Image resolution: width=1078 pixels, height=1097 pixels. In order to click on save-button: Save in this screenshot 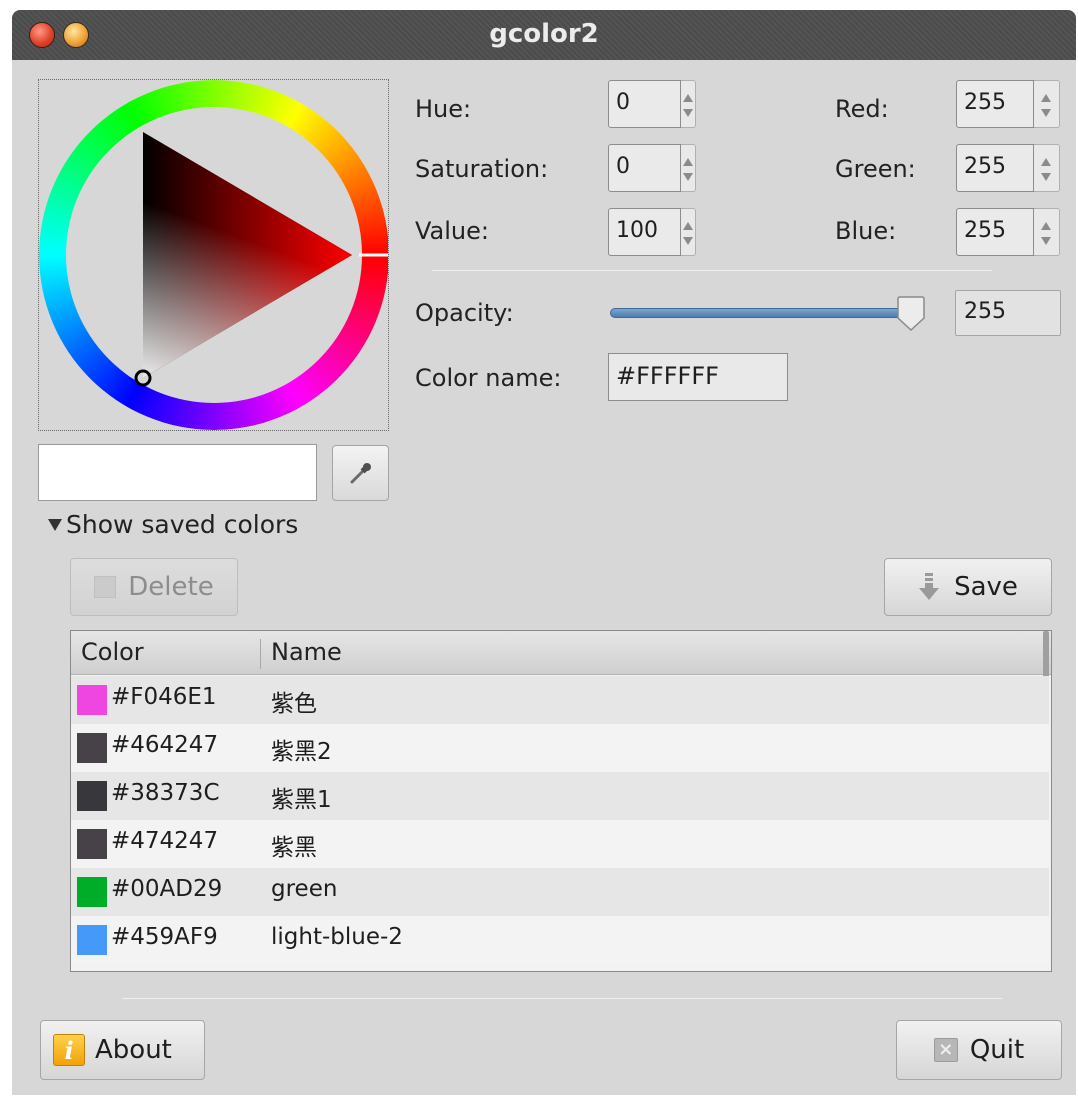, I will do `click(968, 587)`.